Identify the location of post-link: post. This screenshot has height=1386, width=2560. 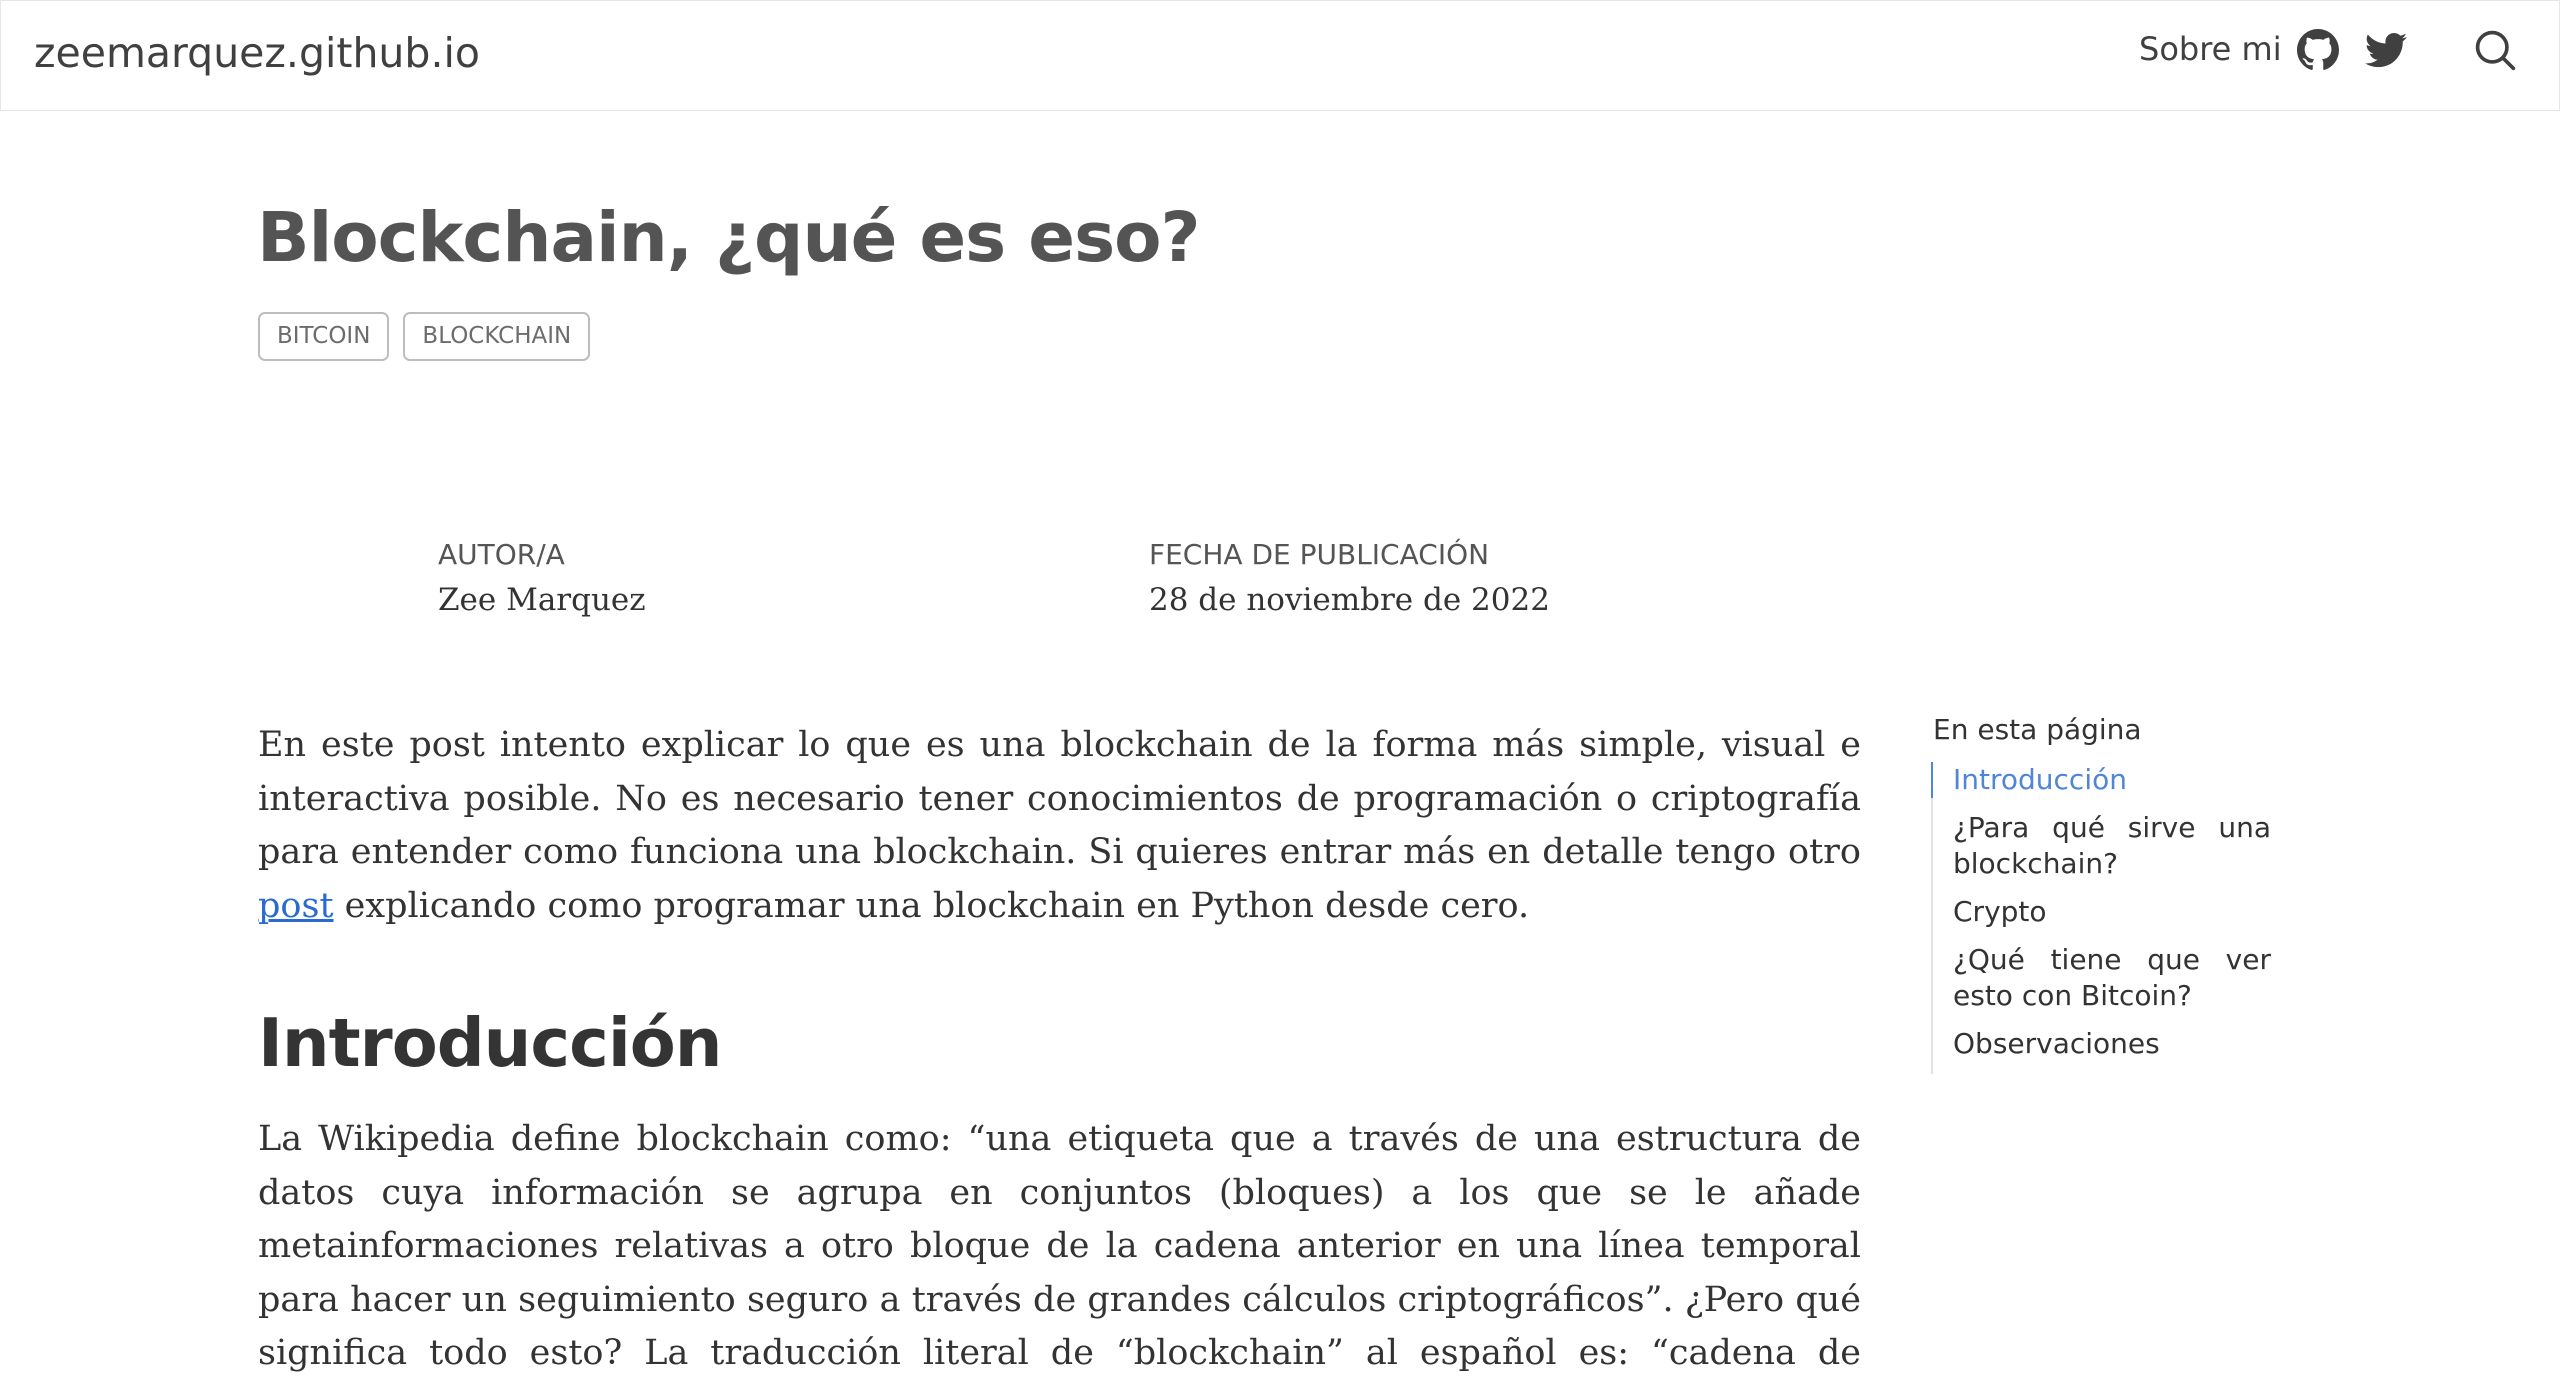
(296, 906).